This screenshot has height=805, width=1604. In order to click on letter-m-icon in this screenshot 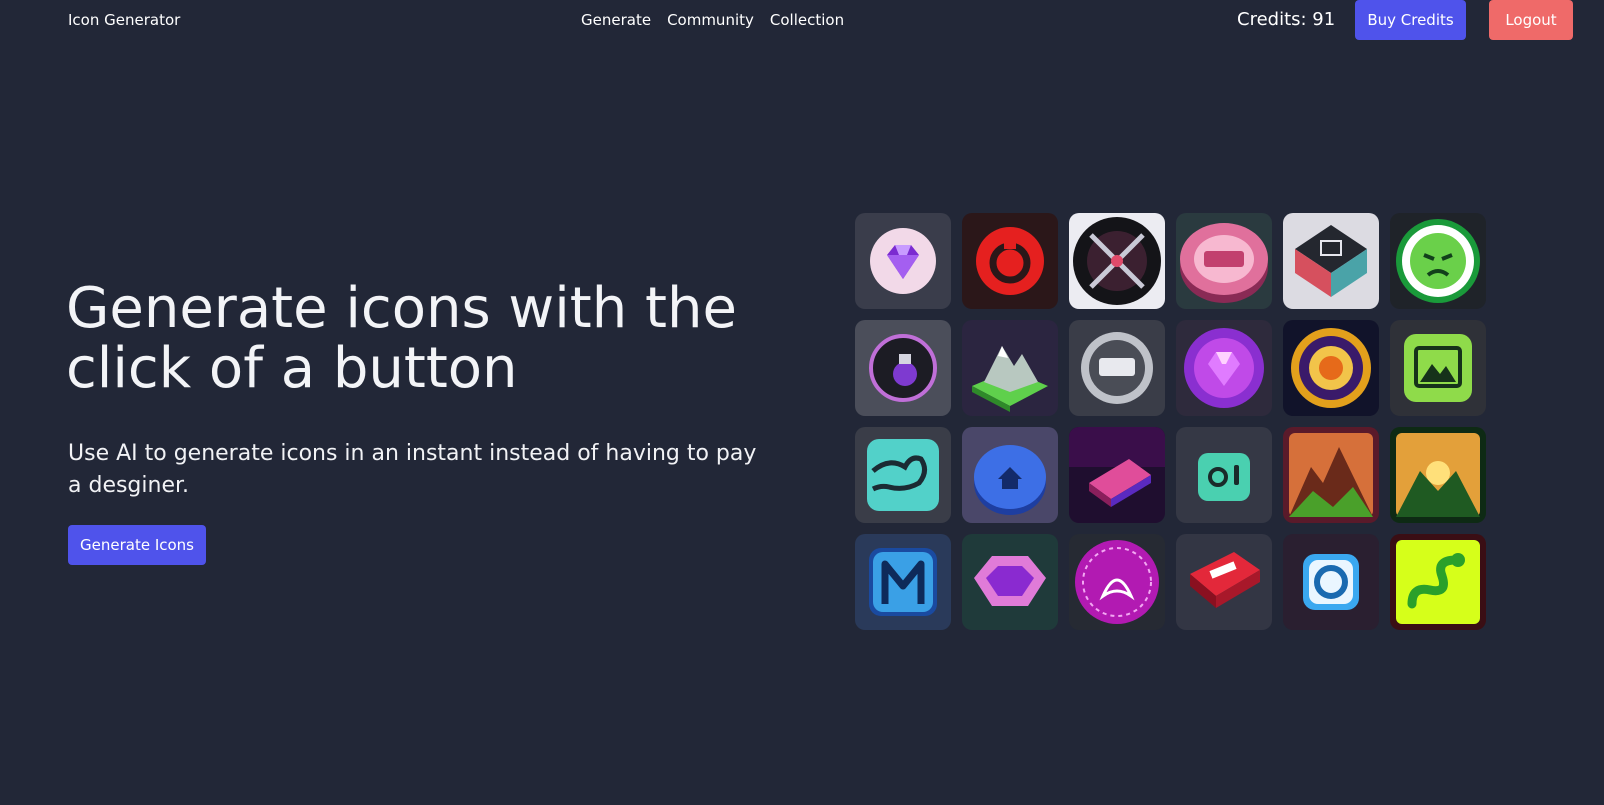, I will do `click(903, 582)`.